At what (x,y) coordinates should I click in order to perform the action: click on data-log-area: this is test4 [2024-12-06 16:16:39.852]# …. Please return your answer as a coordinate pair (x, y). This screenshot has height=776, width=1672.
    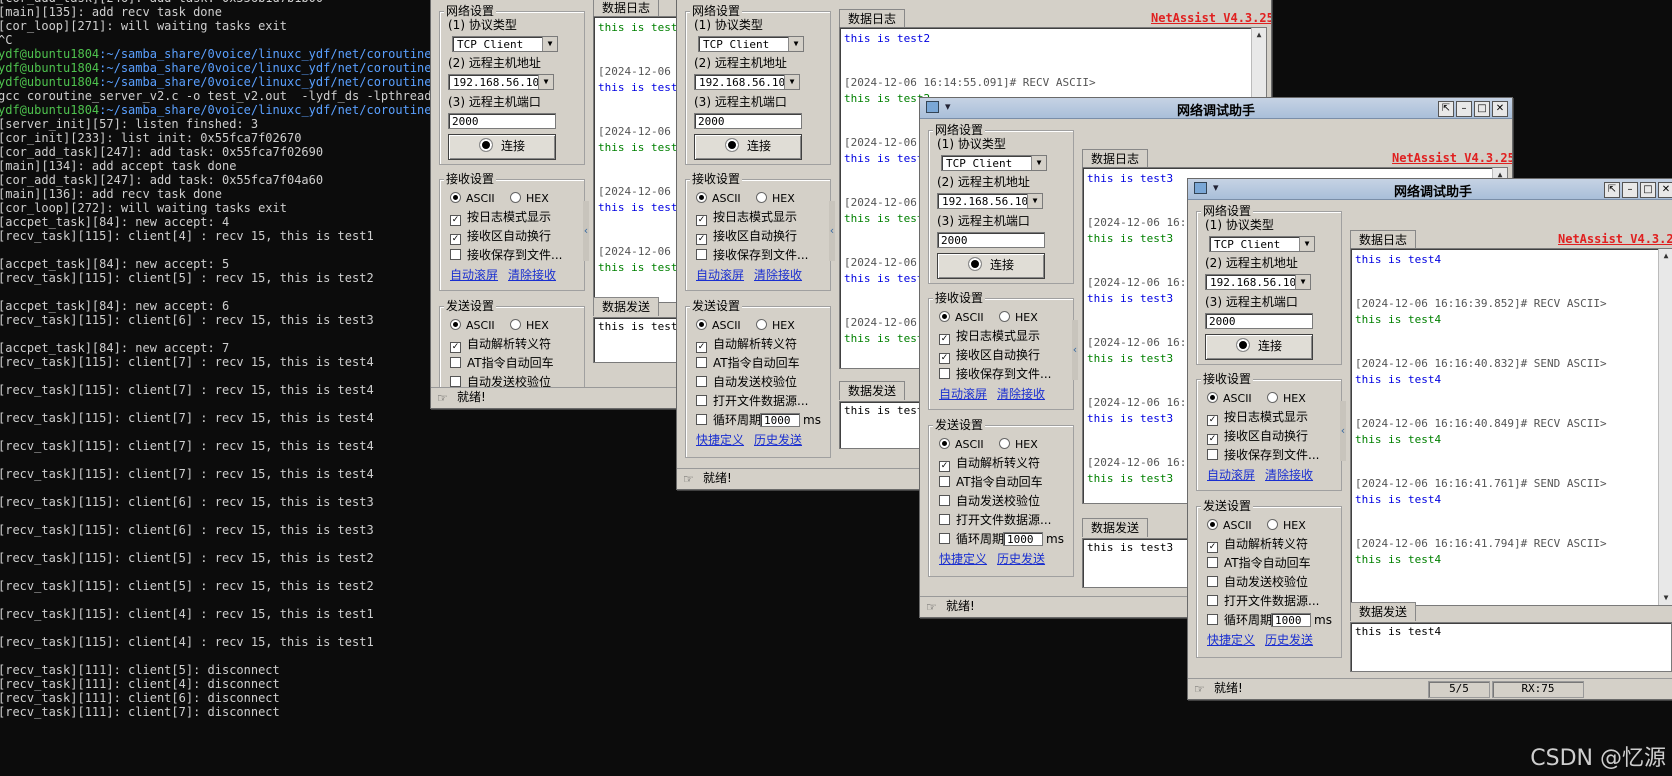
    Looking at the image, I should click on (1511, 427).